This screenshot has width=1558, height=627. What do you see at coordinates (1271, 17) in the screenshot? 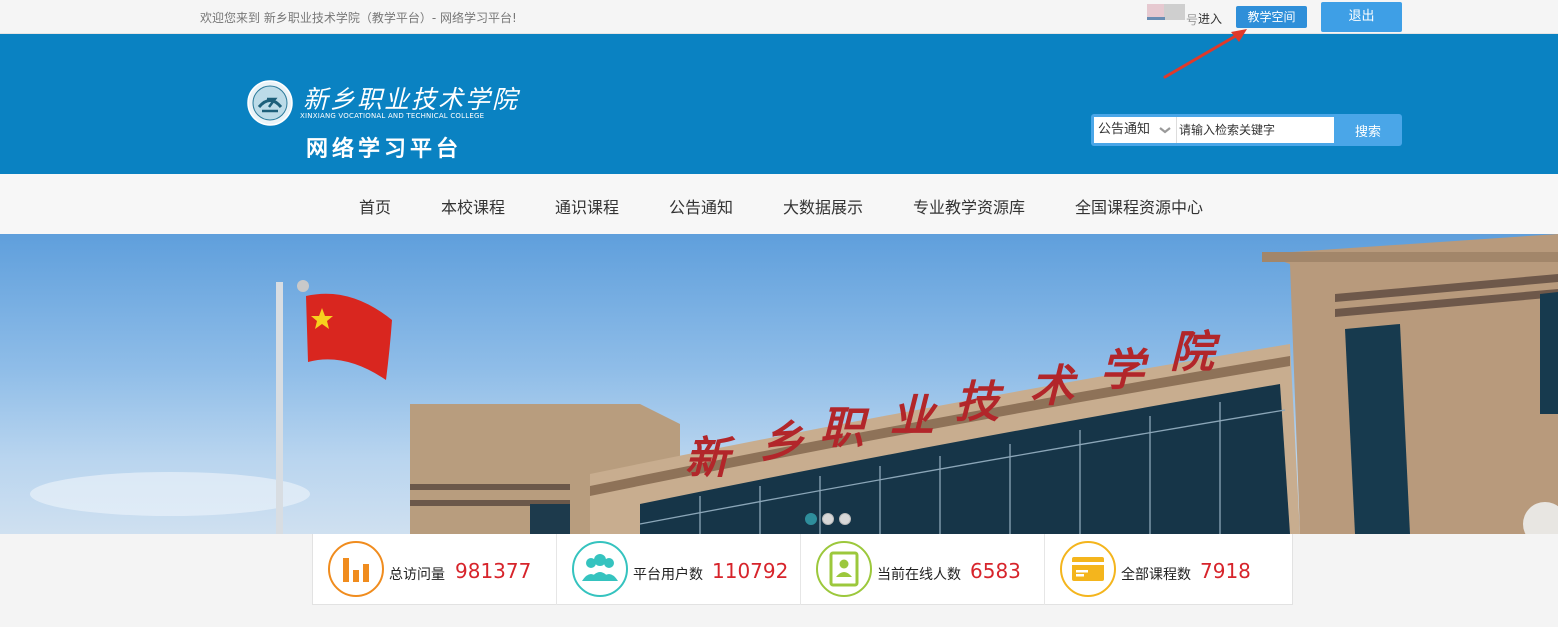
I see `teaching-space-button: 教学空间` at bounding box center [1271, 17].